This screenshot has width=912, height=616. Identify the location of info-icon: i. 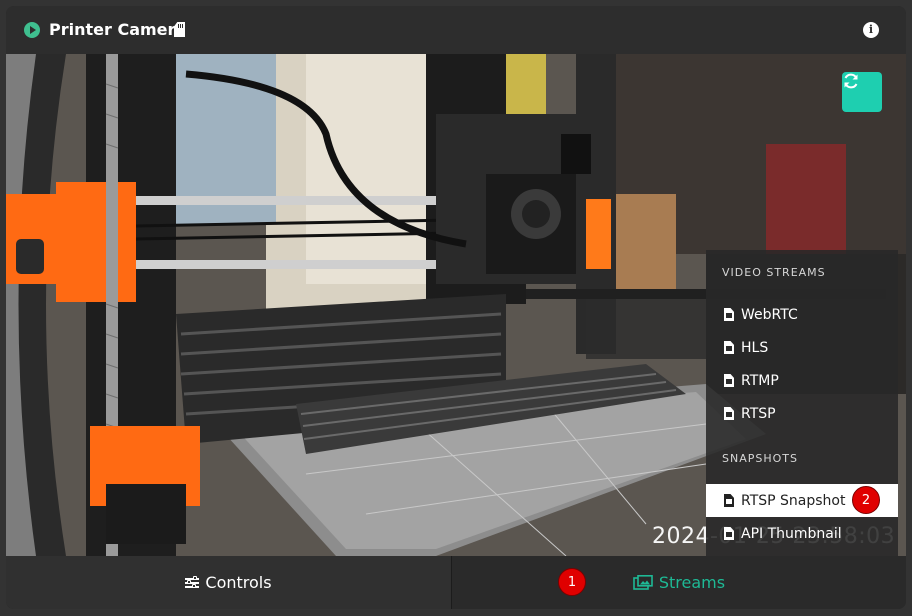
(871, 30).